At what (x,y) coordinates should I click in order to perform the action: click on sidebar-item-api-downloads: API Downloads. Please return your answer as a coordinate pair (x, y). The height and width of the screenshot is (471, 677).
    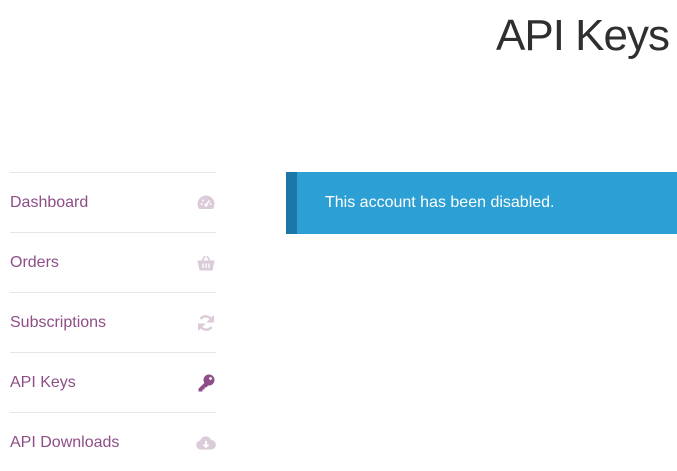
    Looking at the image, I should click on (113, 442).